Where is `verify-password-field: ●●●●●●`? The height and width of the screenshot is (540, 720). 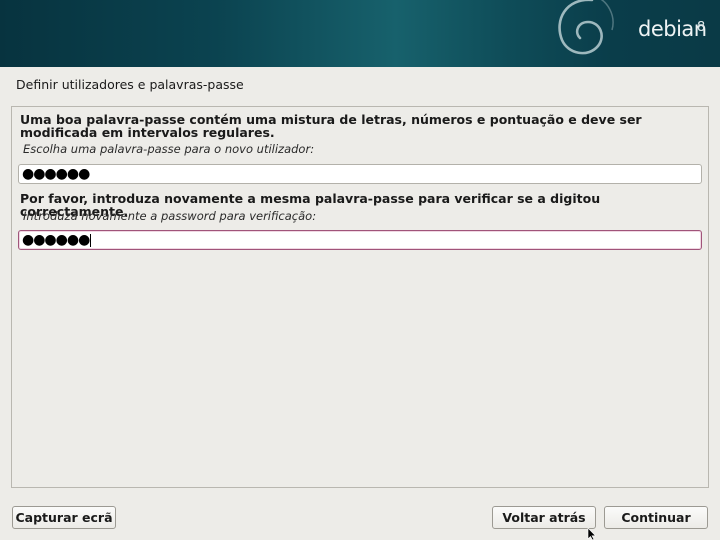 verify-password-field: ●●●●●● is located at coordinates (360, 240).